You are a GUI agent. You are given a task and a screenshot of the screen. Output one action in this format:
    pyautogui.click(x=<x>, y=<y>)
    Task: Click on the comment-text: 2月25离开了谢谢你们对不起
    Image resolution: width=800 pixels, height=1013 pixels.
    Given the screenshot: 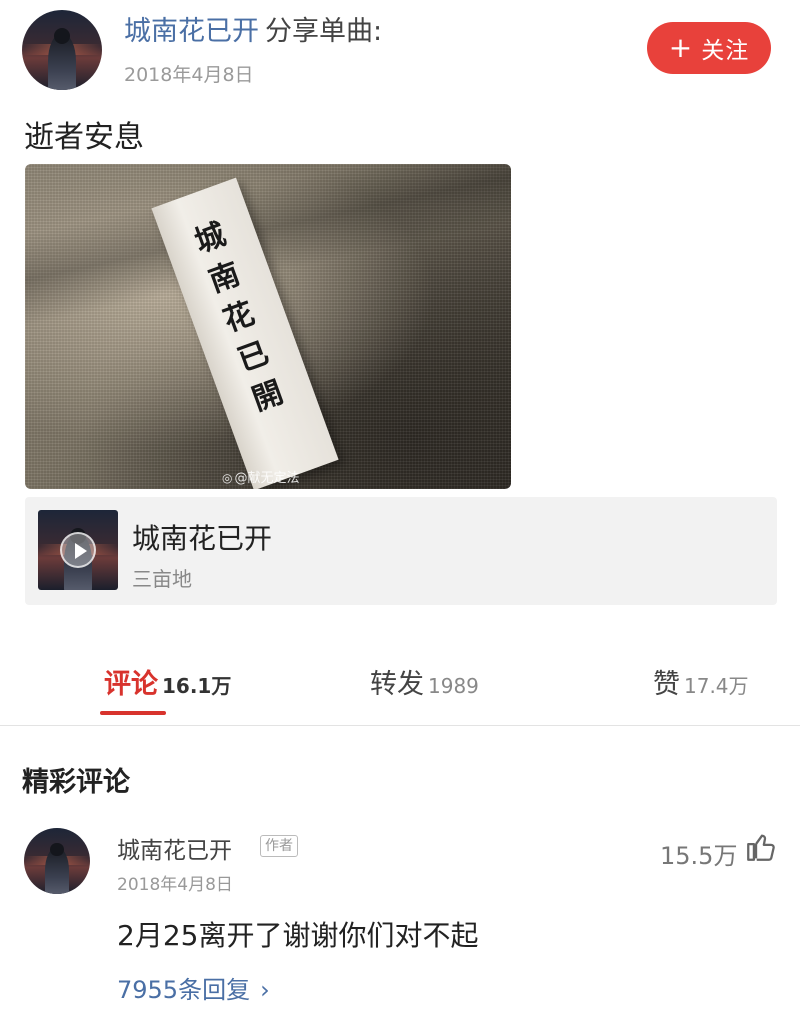 What is the action you would take?
    pyautogui.click(x=298, y=935)
    